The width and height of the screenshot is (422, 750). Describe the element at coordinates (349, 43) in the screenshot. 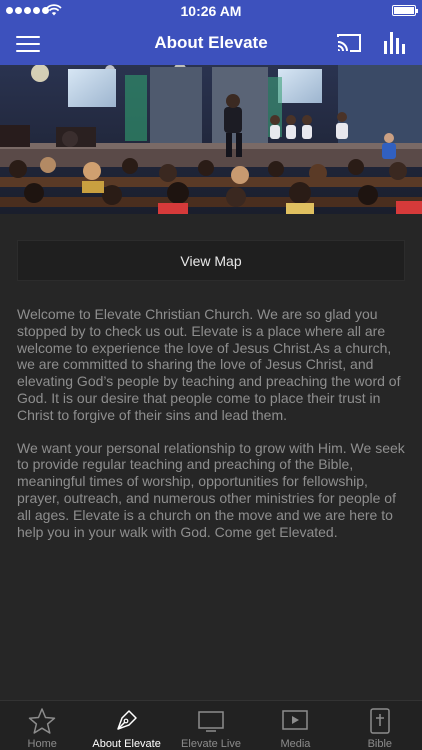

I see `cast-icon` at that location.